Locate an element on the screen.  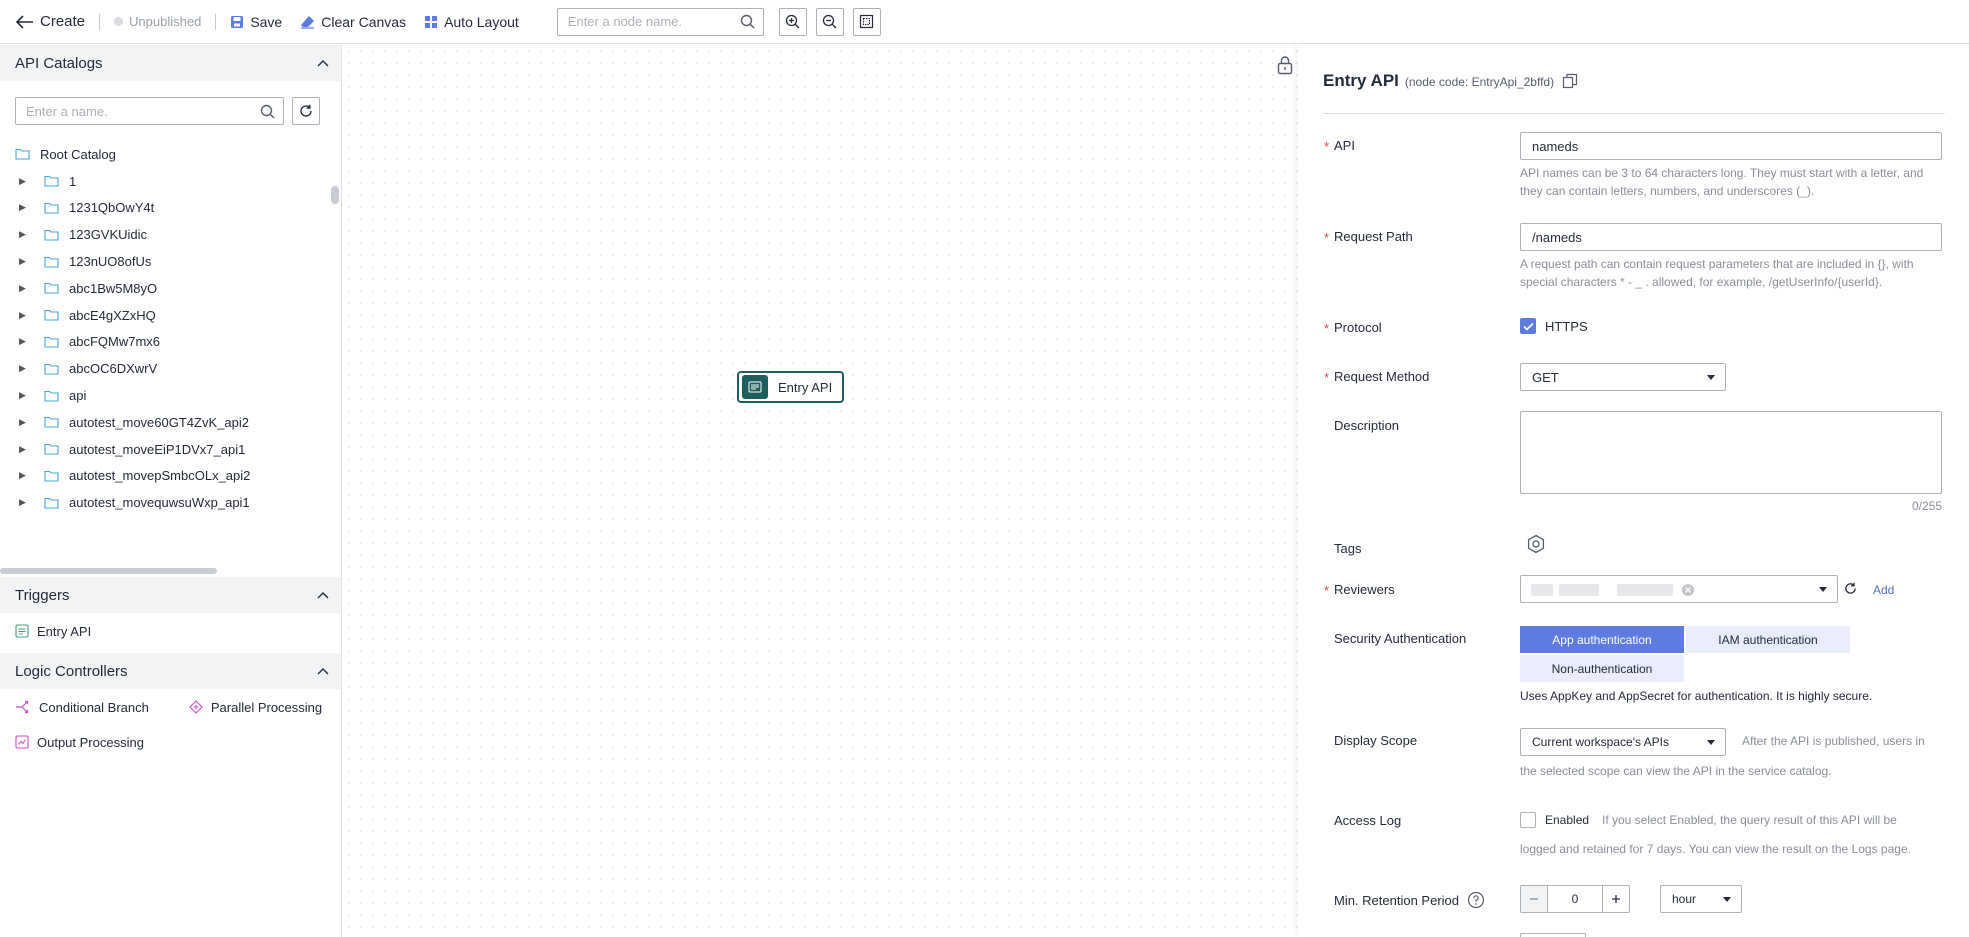
tree-item: ▶ abcFQMw7mx6 is located at coordinates (165, 342).